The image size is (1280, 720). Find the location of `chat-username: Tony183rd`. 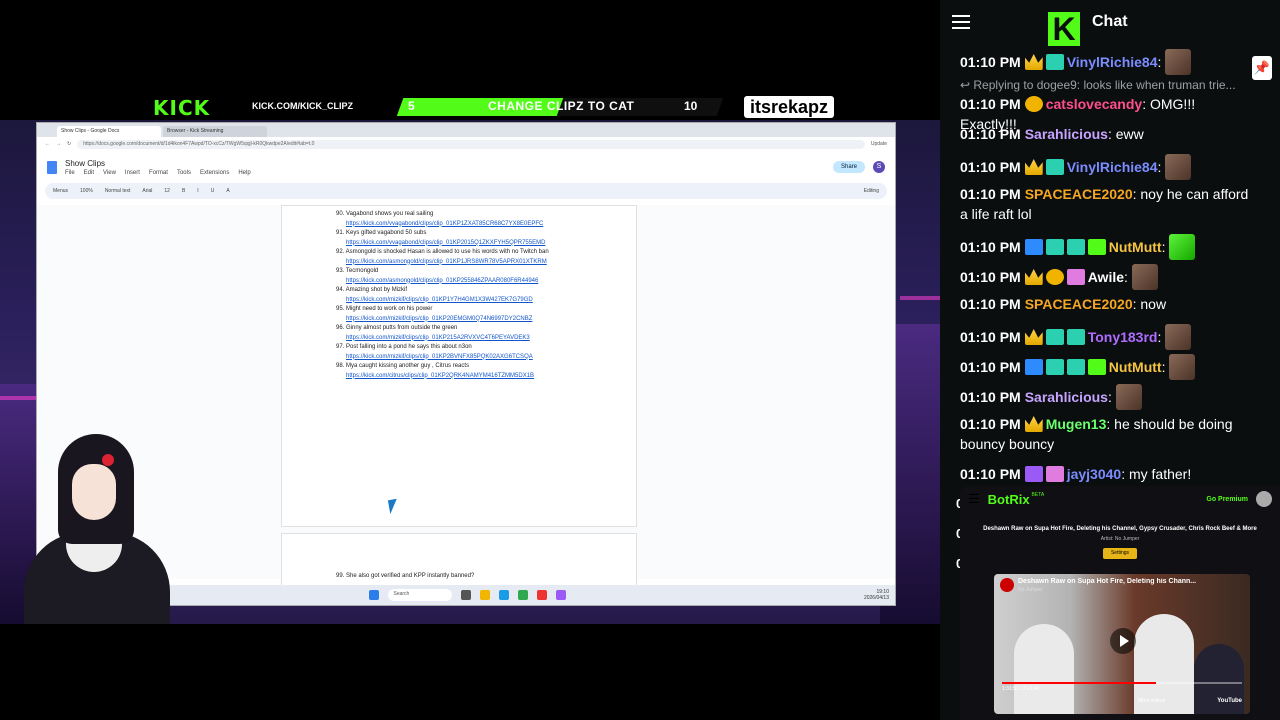

chat-username: Tony183rd is located at coordinates (1123, 337).